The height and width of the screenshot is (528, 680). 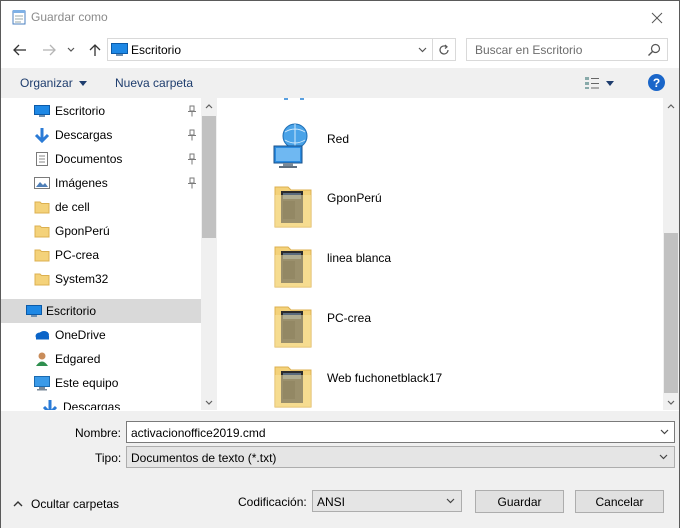 I want to click on sidebar-item-onedrive: OneDrive, so click(x=101, y=335).